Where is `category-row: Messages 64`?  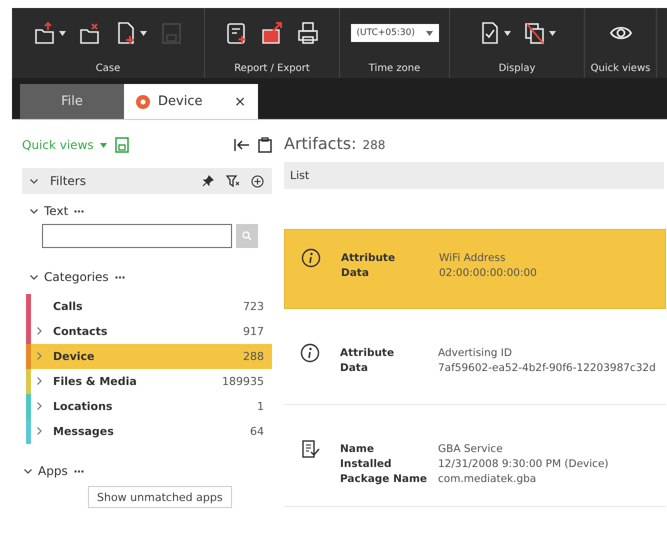
category-row: Messages 64 is located at coordinates (149, 431).